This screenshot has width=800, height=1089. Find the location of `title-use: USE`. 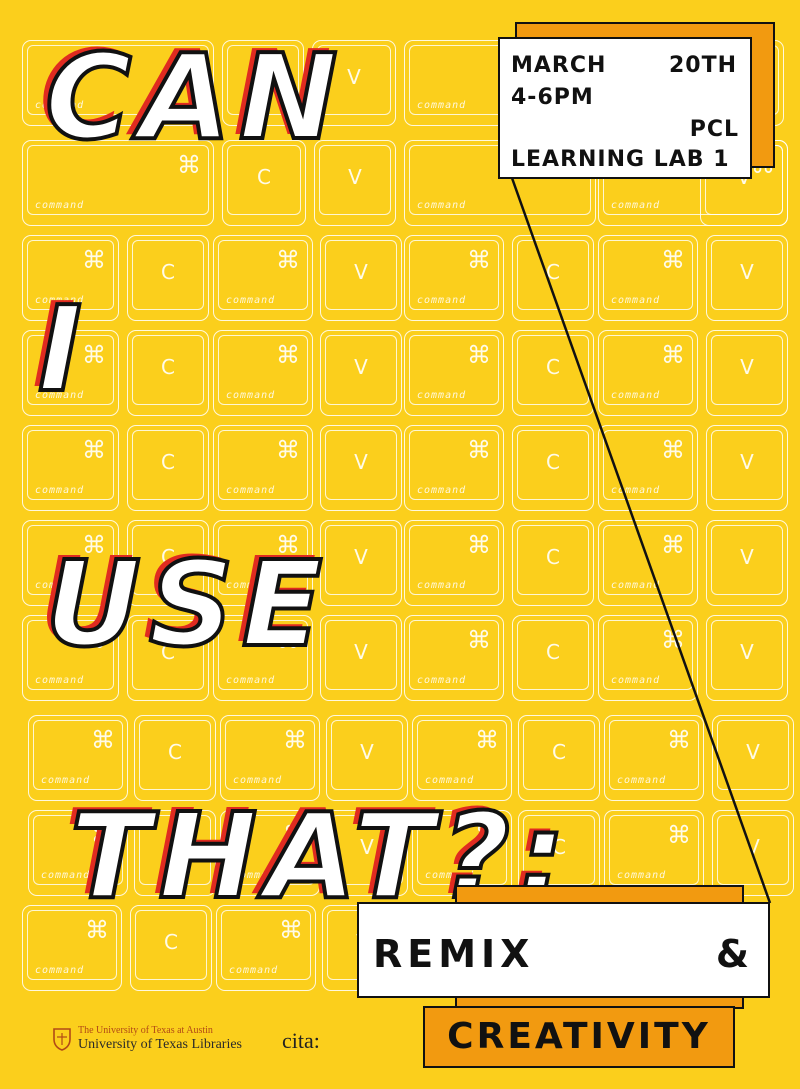

title-use: USE is located at coordinates (187, 604).